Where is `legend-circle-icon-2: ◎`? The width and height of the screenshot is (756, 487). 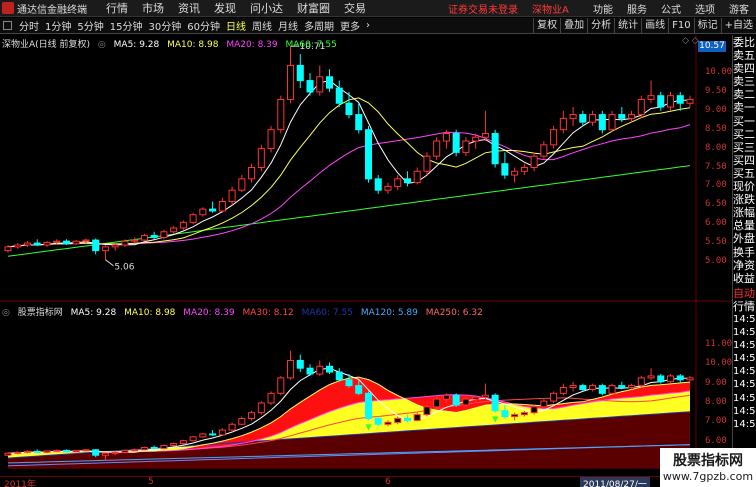 legend-circle-icon-2: ◎ is located at coordinates (6, 313).